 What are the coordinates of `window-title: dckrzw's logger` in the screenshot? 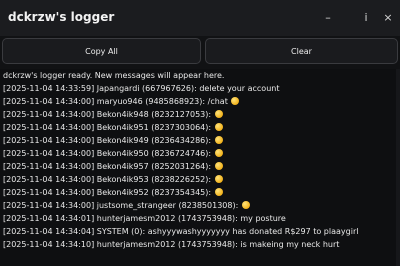 It's located at (61, 17).